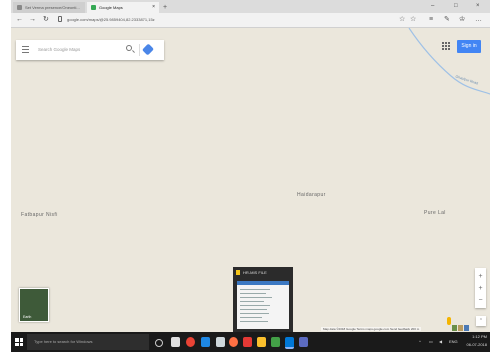 This screenshot has height=358, width=495. I want to click on network-icon: ▭, so click(431, 342).